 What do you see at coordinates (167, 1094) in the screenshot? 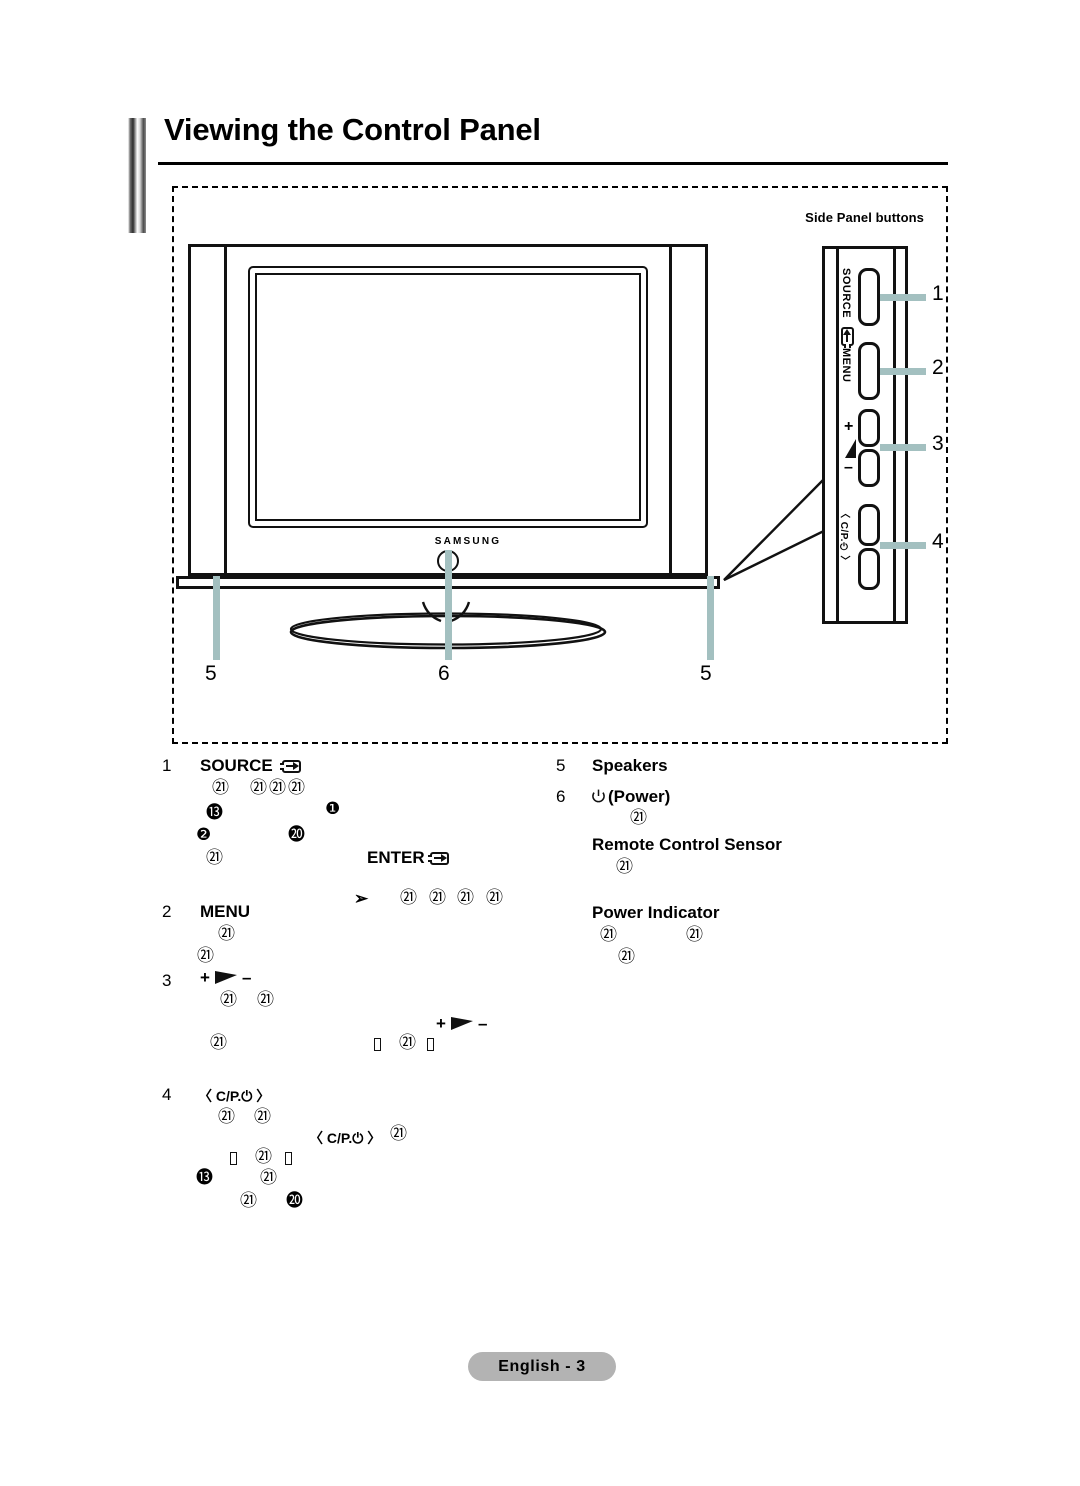
I see `legend-4-number: 4` at bounding box center [167, 1094].